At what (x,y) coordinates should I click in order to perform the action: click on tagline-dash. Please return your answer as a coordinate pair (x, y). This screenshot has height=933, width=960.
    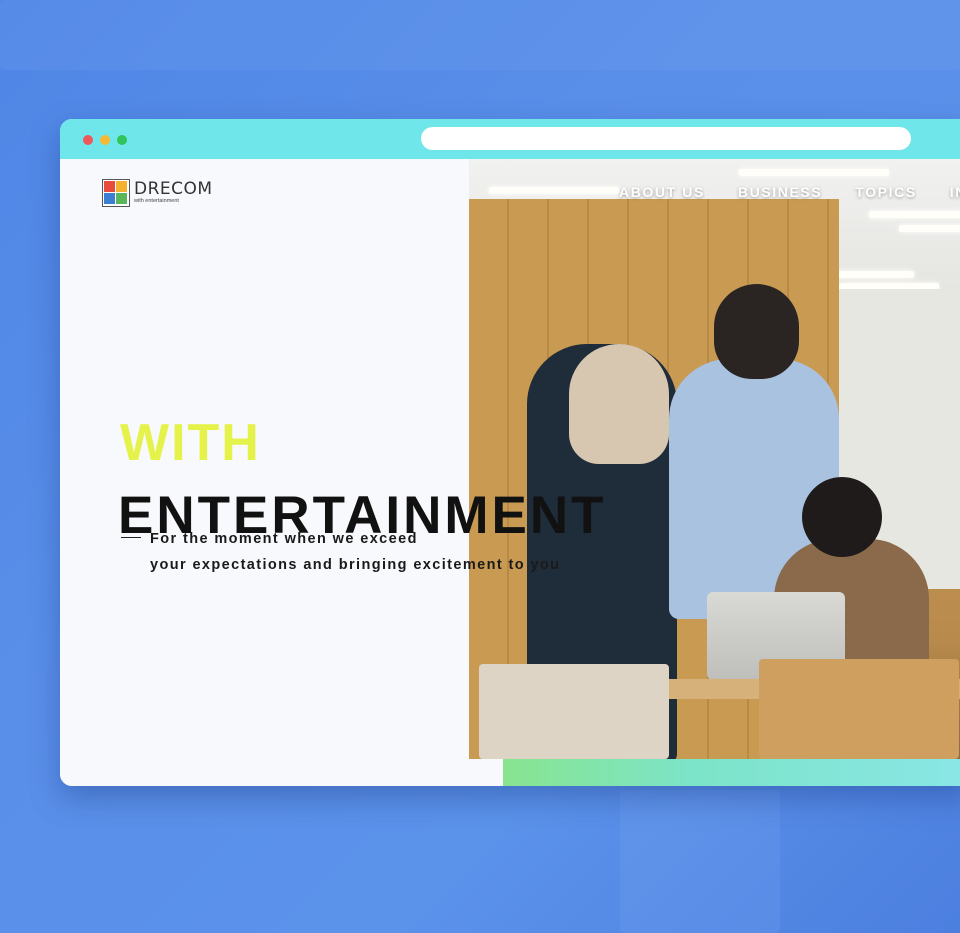
    Looking at the image, I should click on (131, 537).